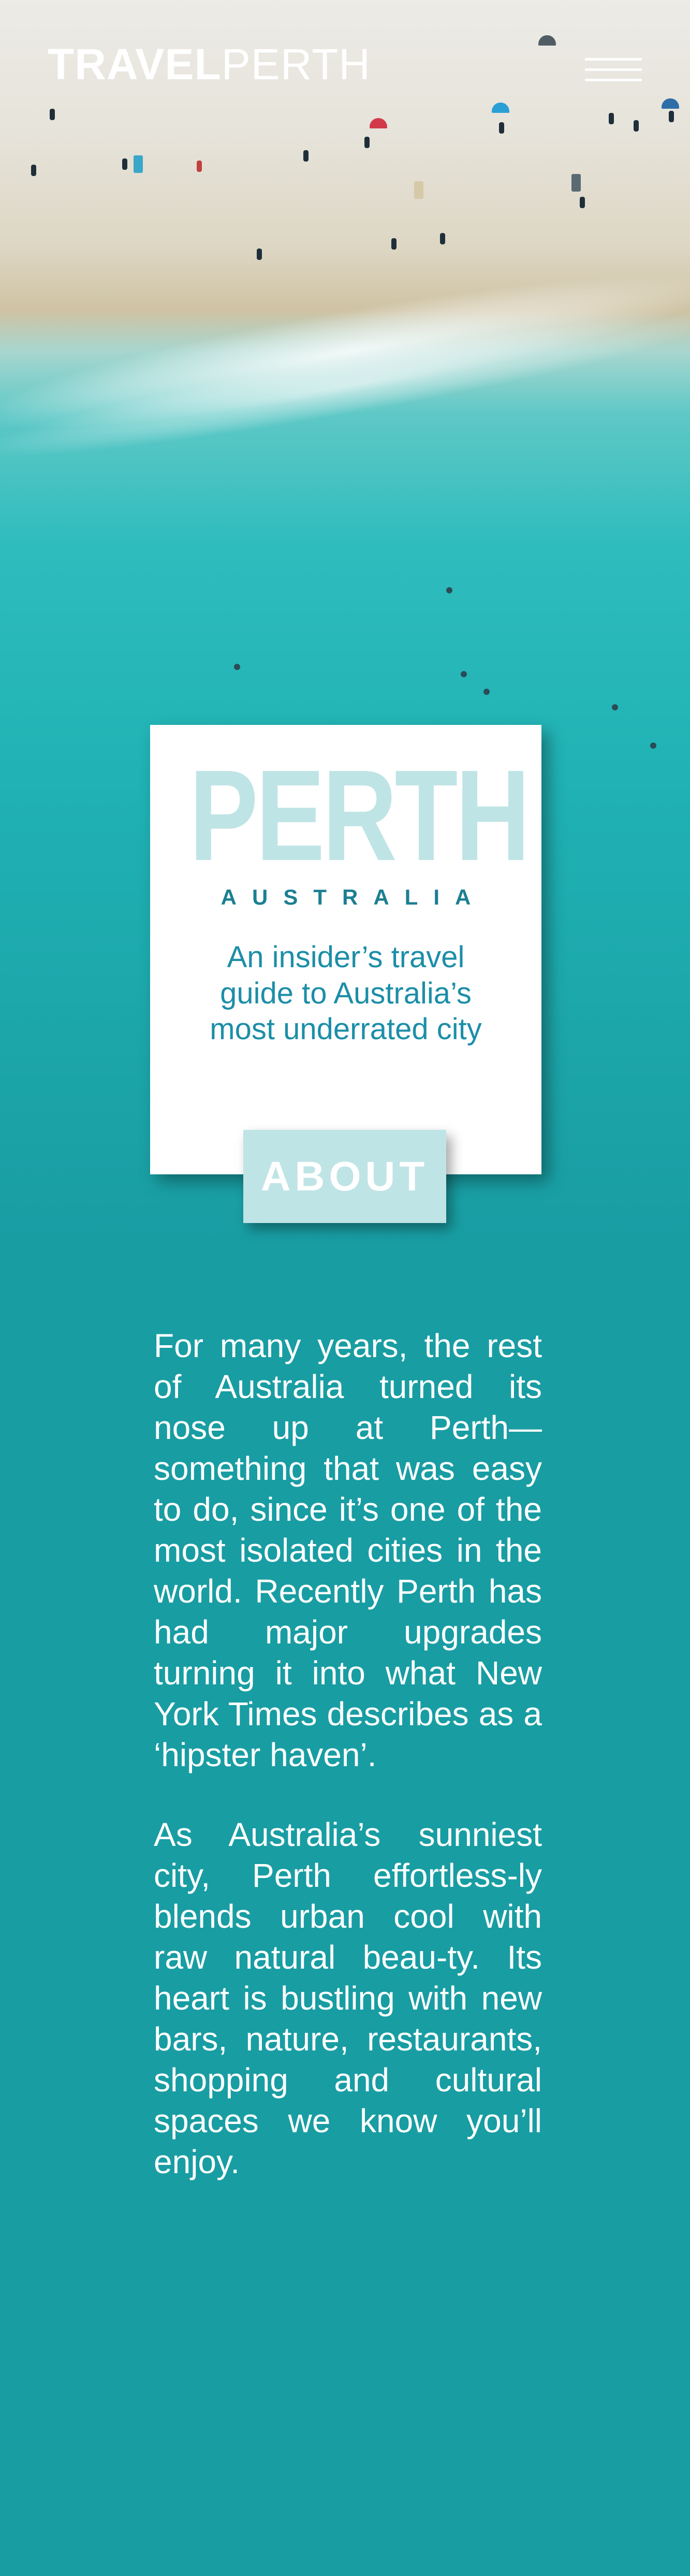 The width and height of the screenshot is (690, 2576). What do you see at coordinates (360, 815) in the screenshot?
I see `card-title: PERTH` at bounding box center [360, 815].